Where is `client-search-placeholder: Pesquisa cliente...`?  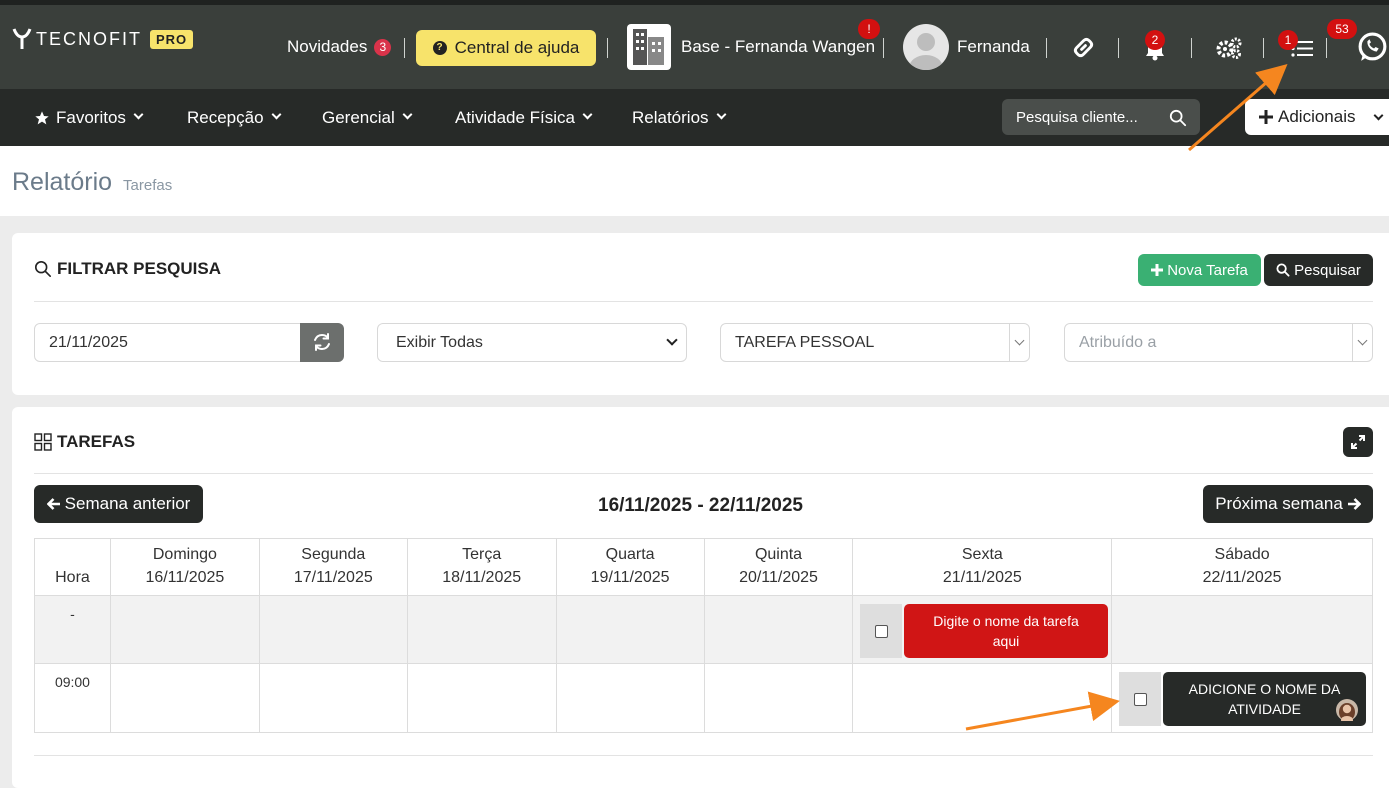 client-search-placeholder: Pesquisa cliente... is located at coordinates (1077, 117).